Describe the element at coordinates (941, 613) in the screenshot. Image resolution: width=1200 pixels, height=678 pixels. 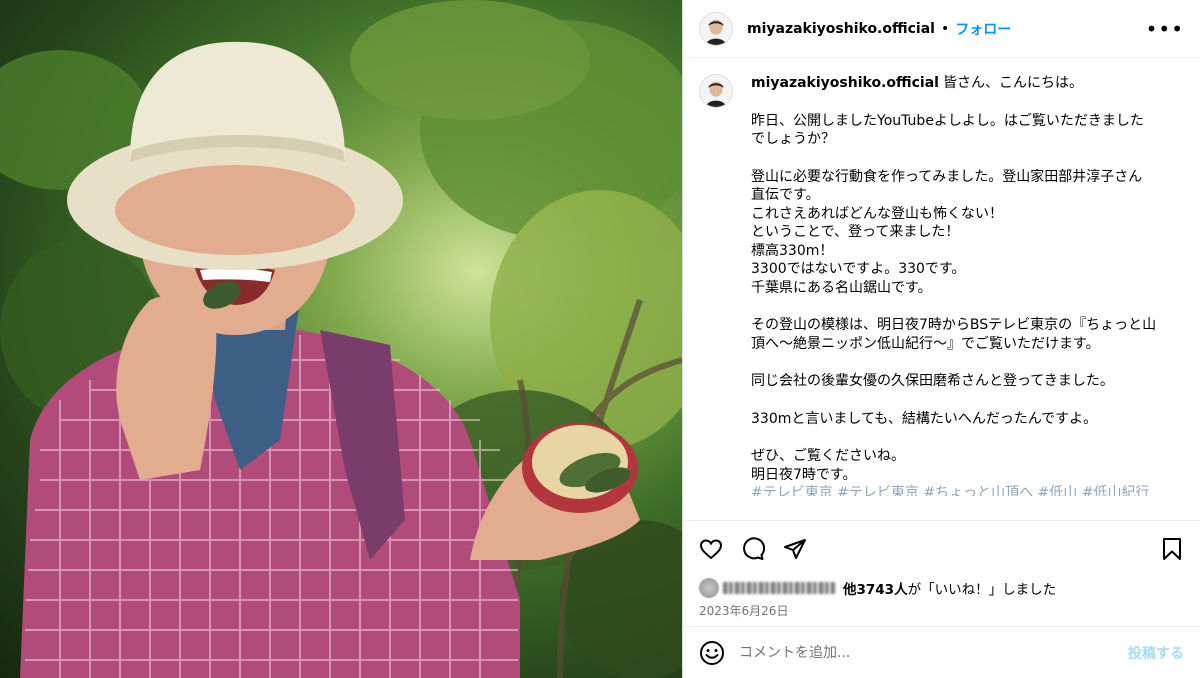
I see `post-date: 2023年6月26日` at that location.